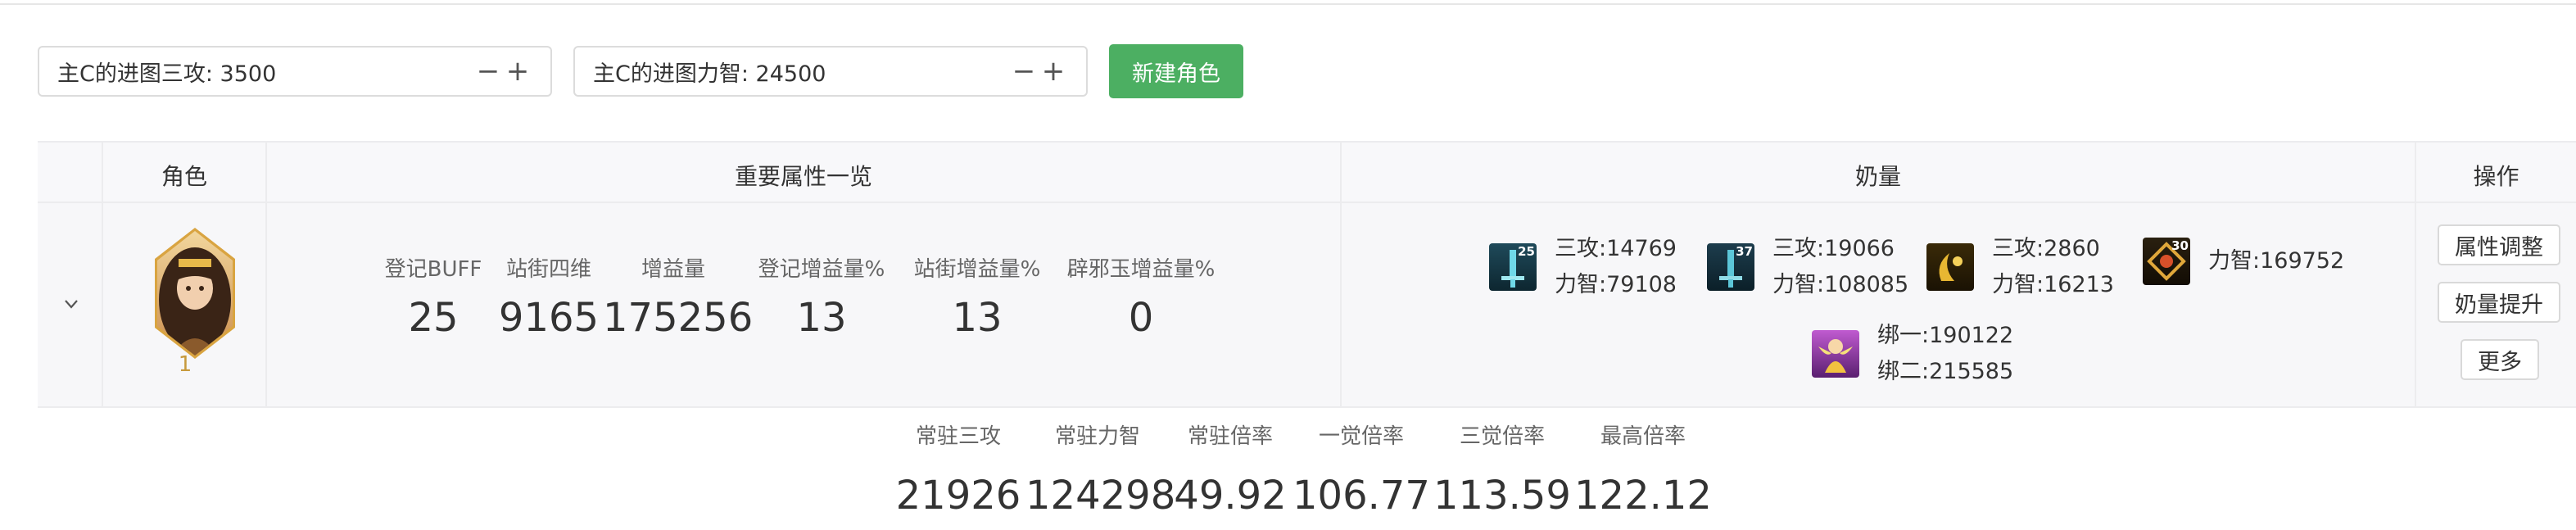  Describe the element at coordinates (1835, 354) in the screenshot. I see `fairy-skill-icon` at that location.